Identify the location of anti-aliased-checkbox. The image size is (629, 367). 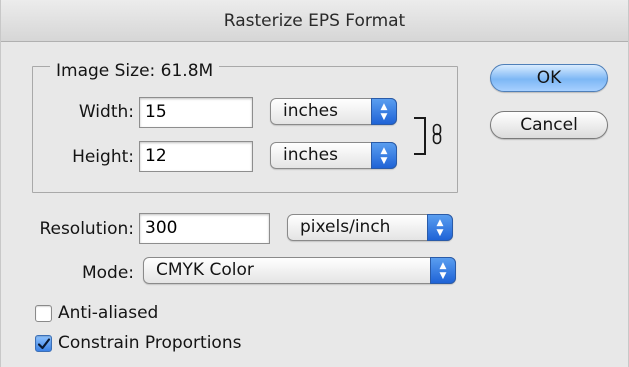
(43, 313).